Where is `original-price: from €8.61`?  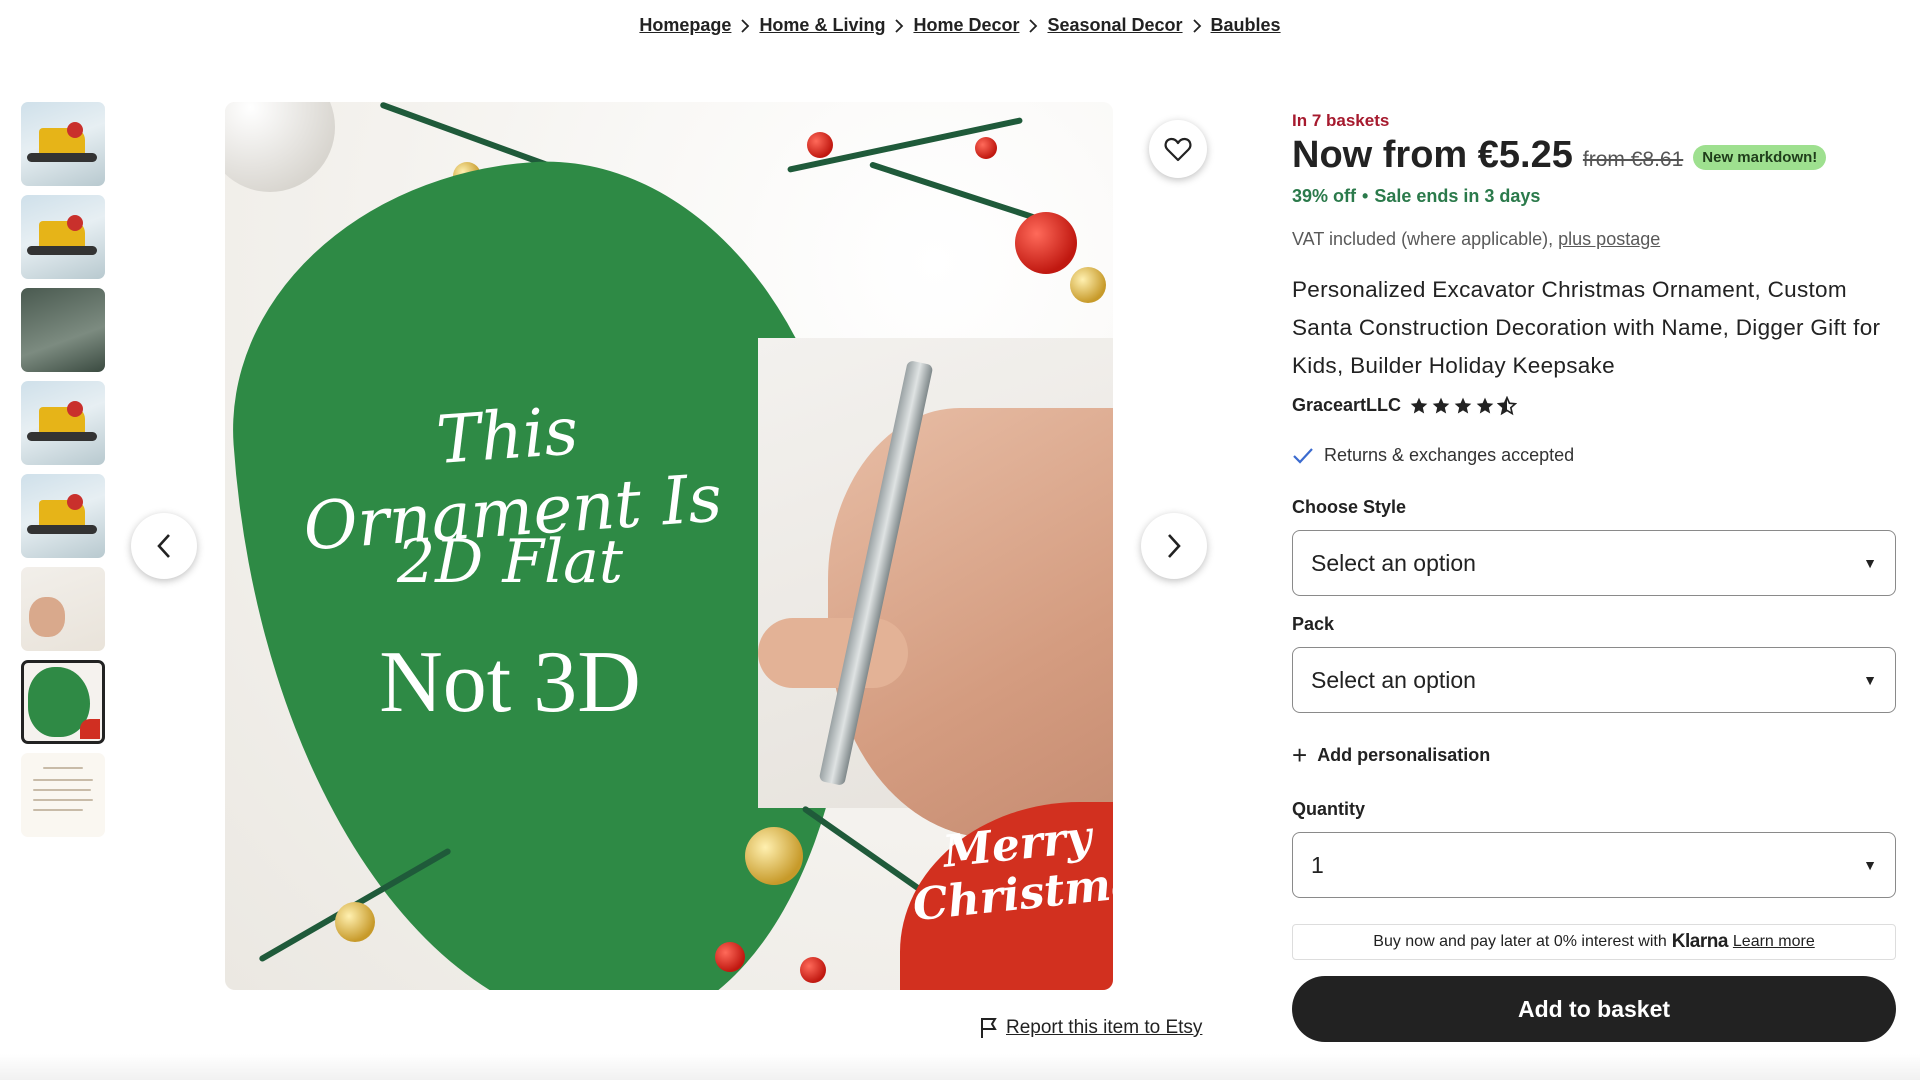 original-price: from €8.61 is located at coordinates (1633, 159).